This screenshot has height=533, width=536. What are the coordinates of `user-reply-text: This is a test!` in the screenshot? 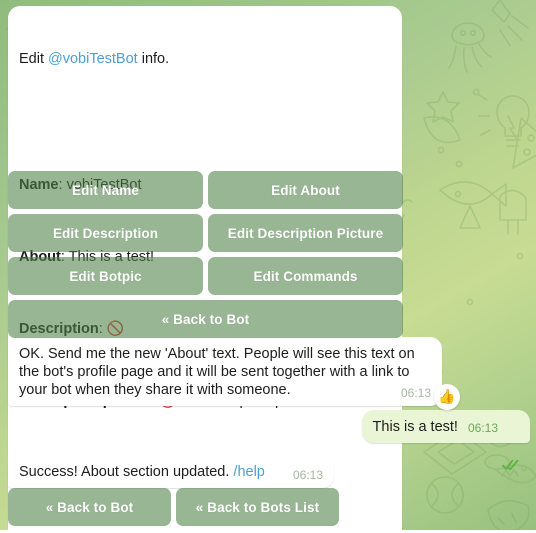 It's located at (415, 427).